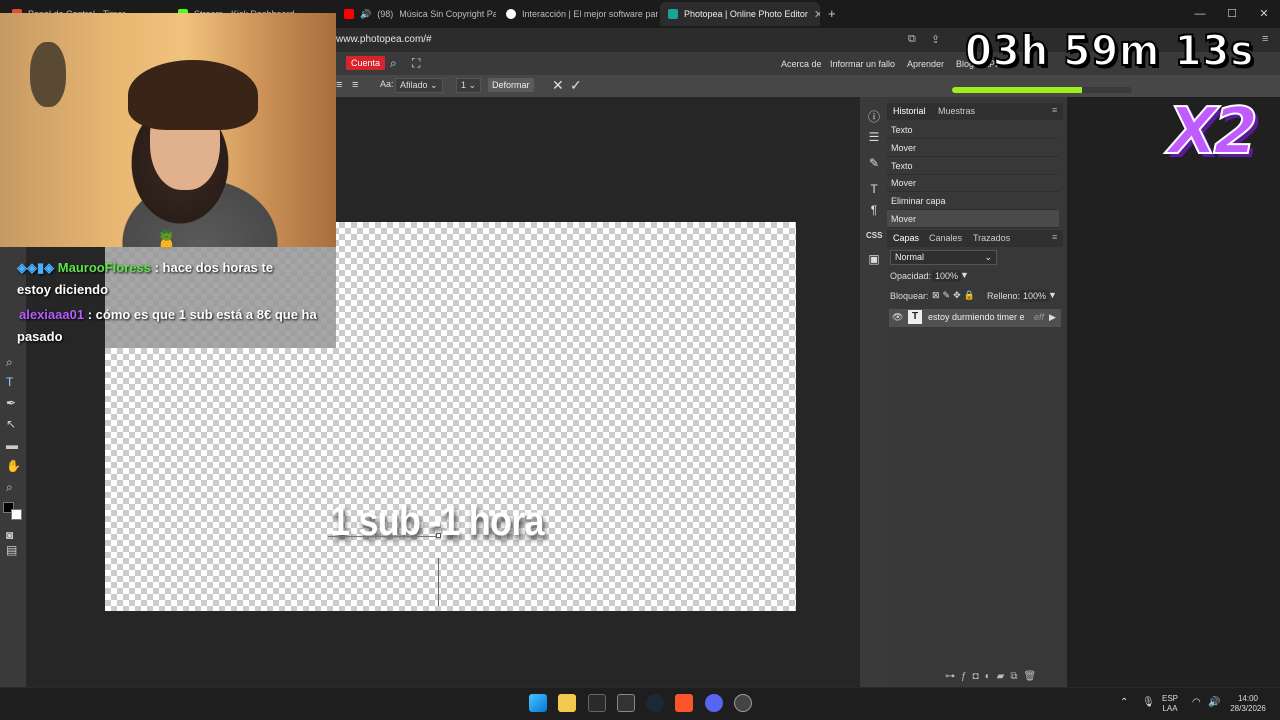 This screenshot has width=1280, height=720. What do you see at coordinates (1264, 14) in the screenshot?
I see `close-window-icon: ✕` at bounding box center [1264, 14].